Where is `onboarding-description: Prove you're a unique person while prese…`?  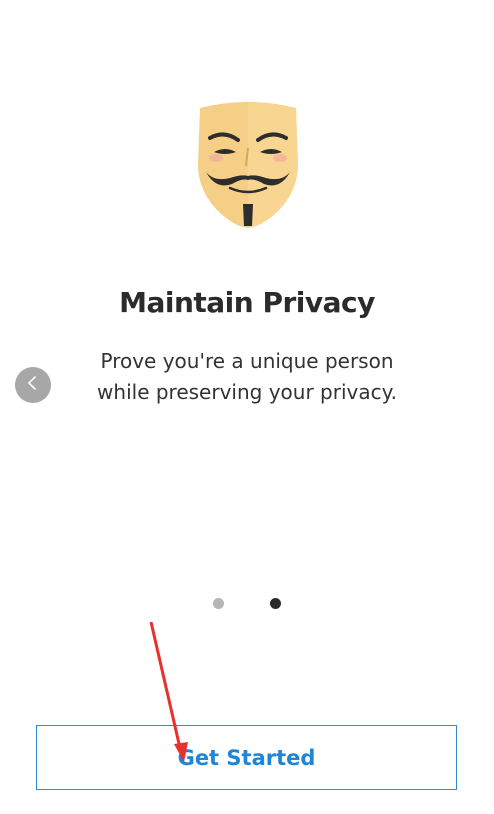
onboarding-description: Prove you're a unique person while prese… is located at coordinates (247, 377).